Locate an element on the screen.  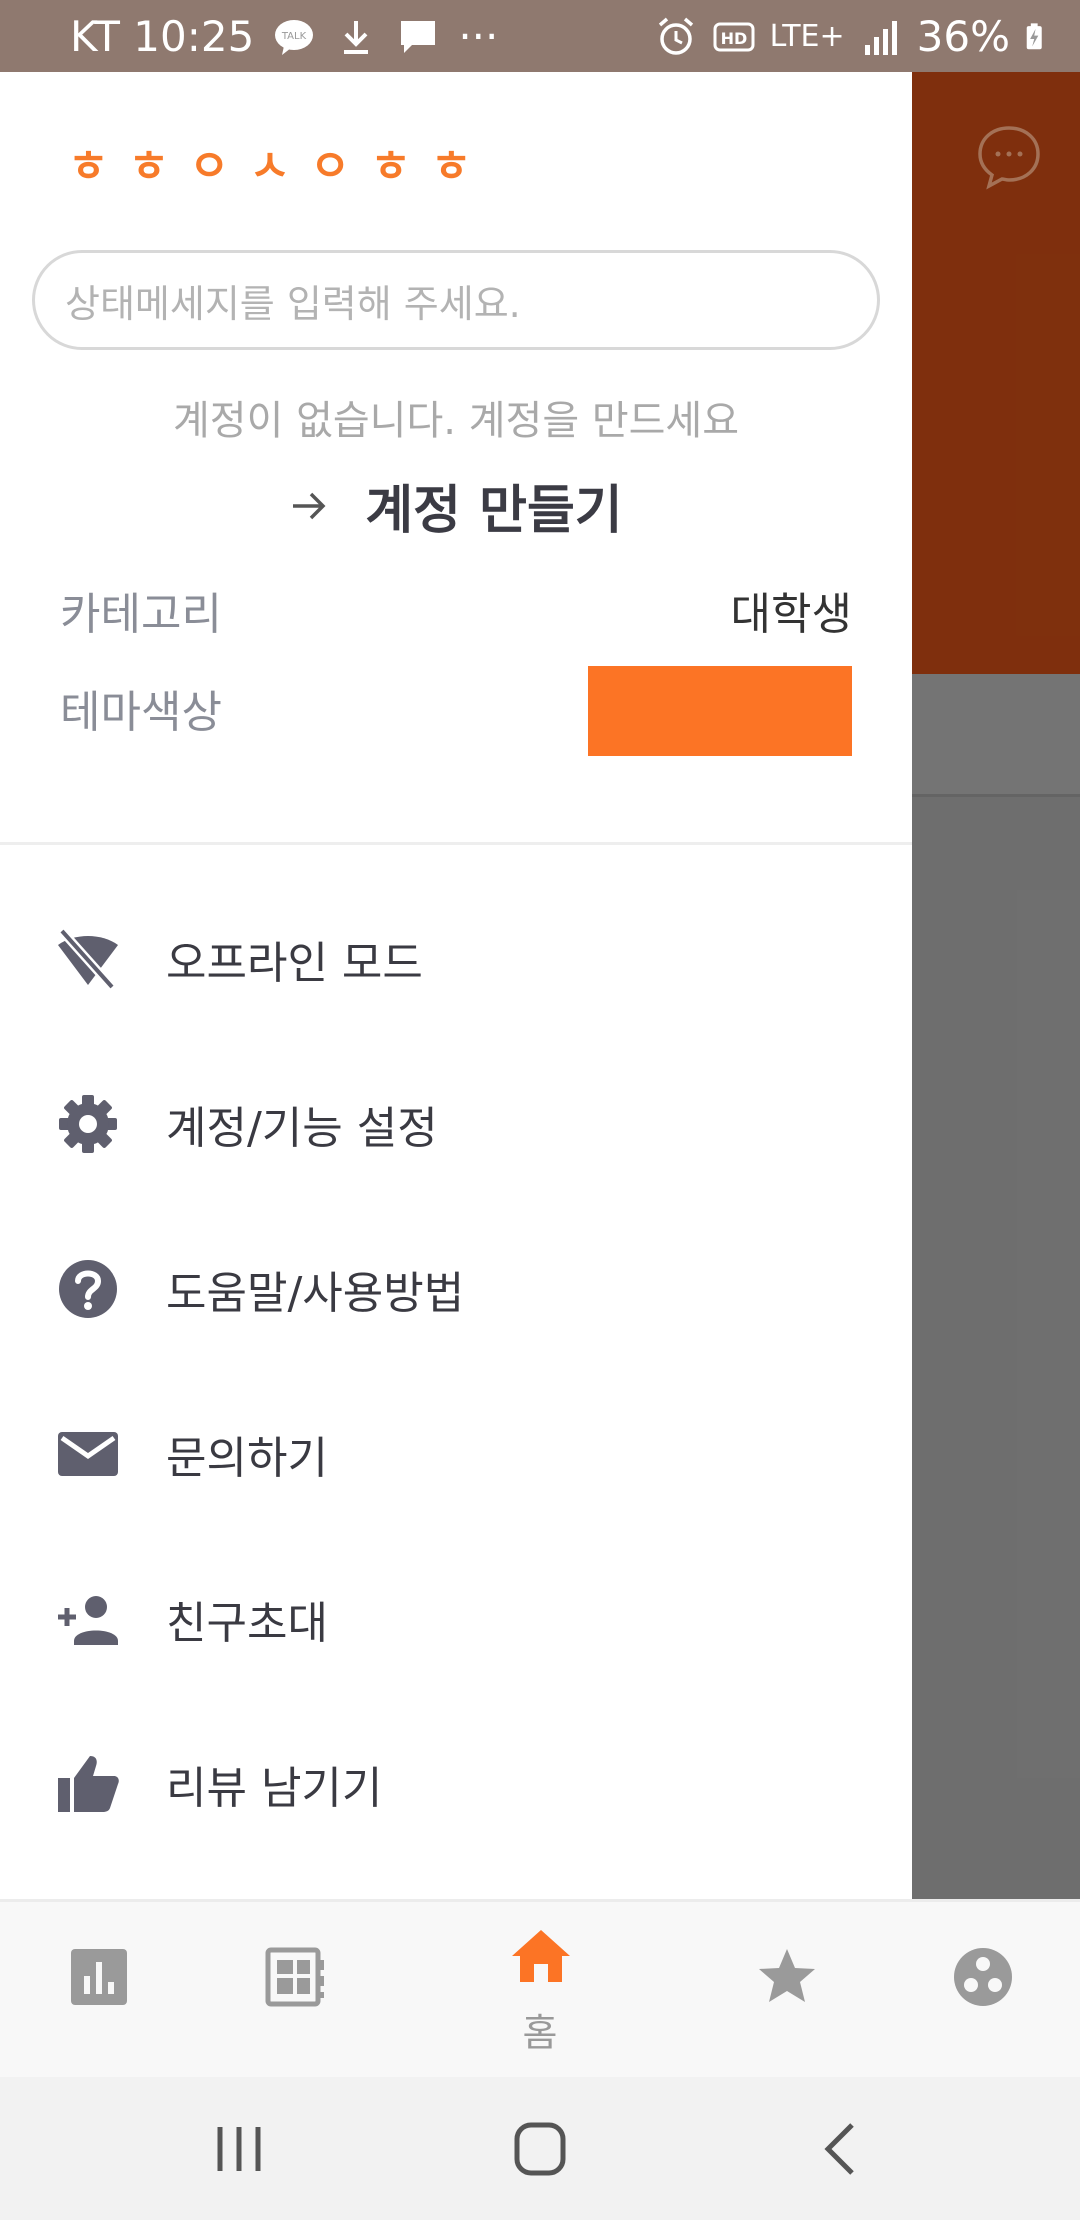
more-notifications: ··· is located at coordinates (478, 36).